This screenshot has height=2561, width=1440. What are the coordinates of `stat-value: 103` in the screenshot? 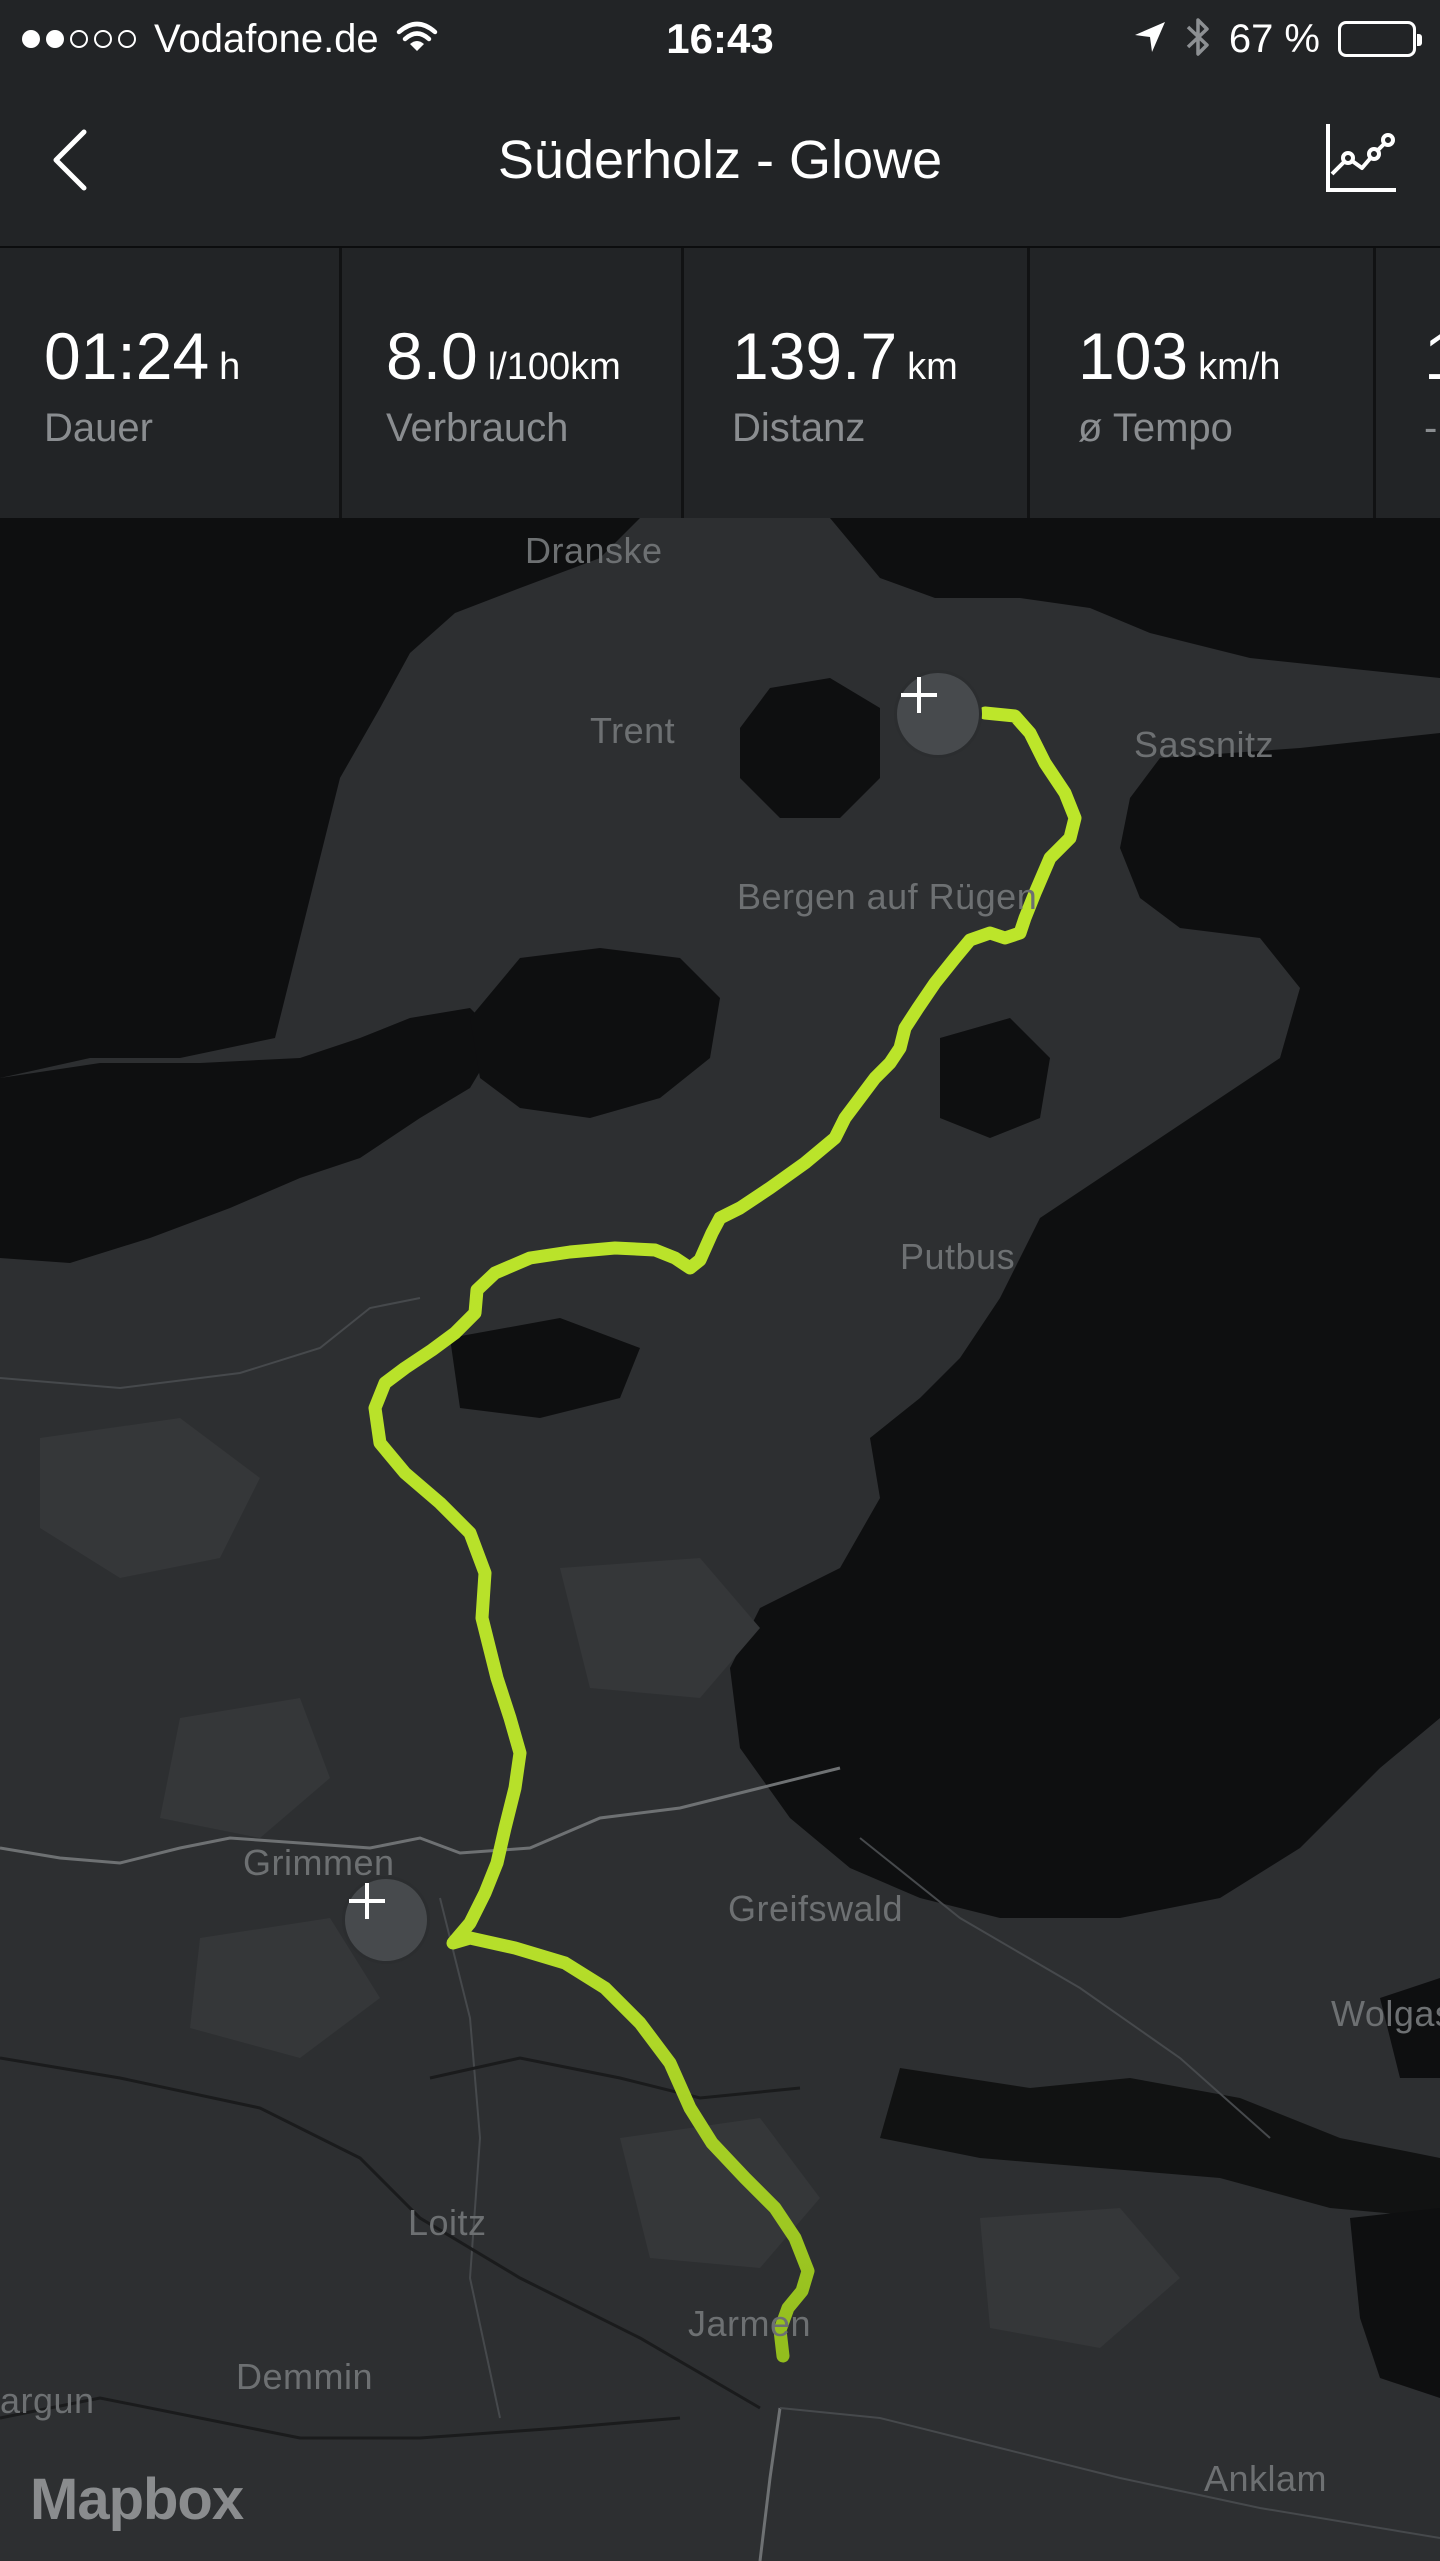 It's located at (1133, 356).